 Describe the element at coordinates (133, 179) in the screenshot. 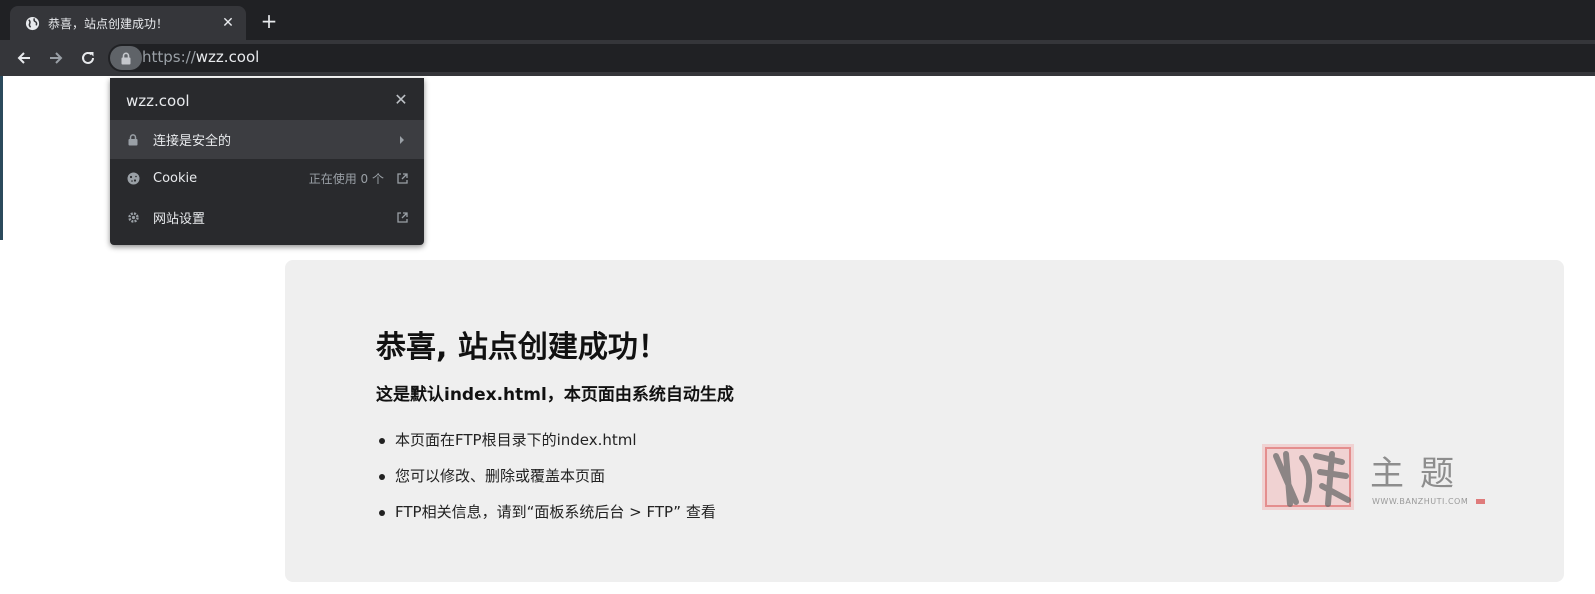

I see `cookie-icon` at that location.